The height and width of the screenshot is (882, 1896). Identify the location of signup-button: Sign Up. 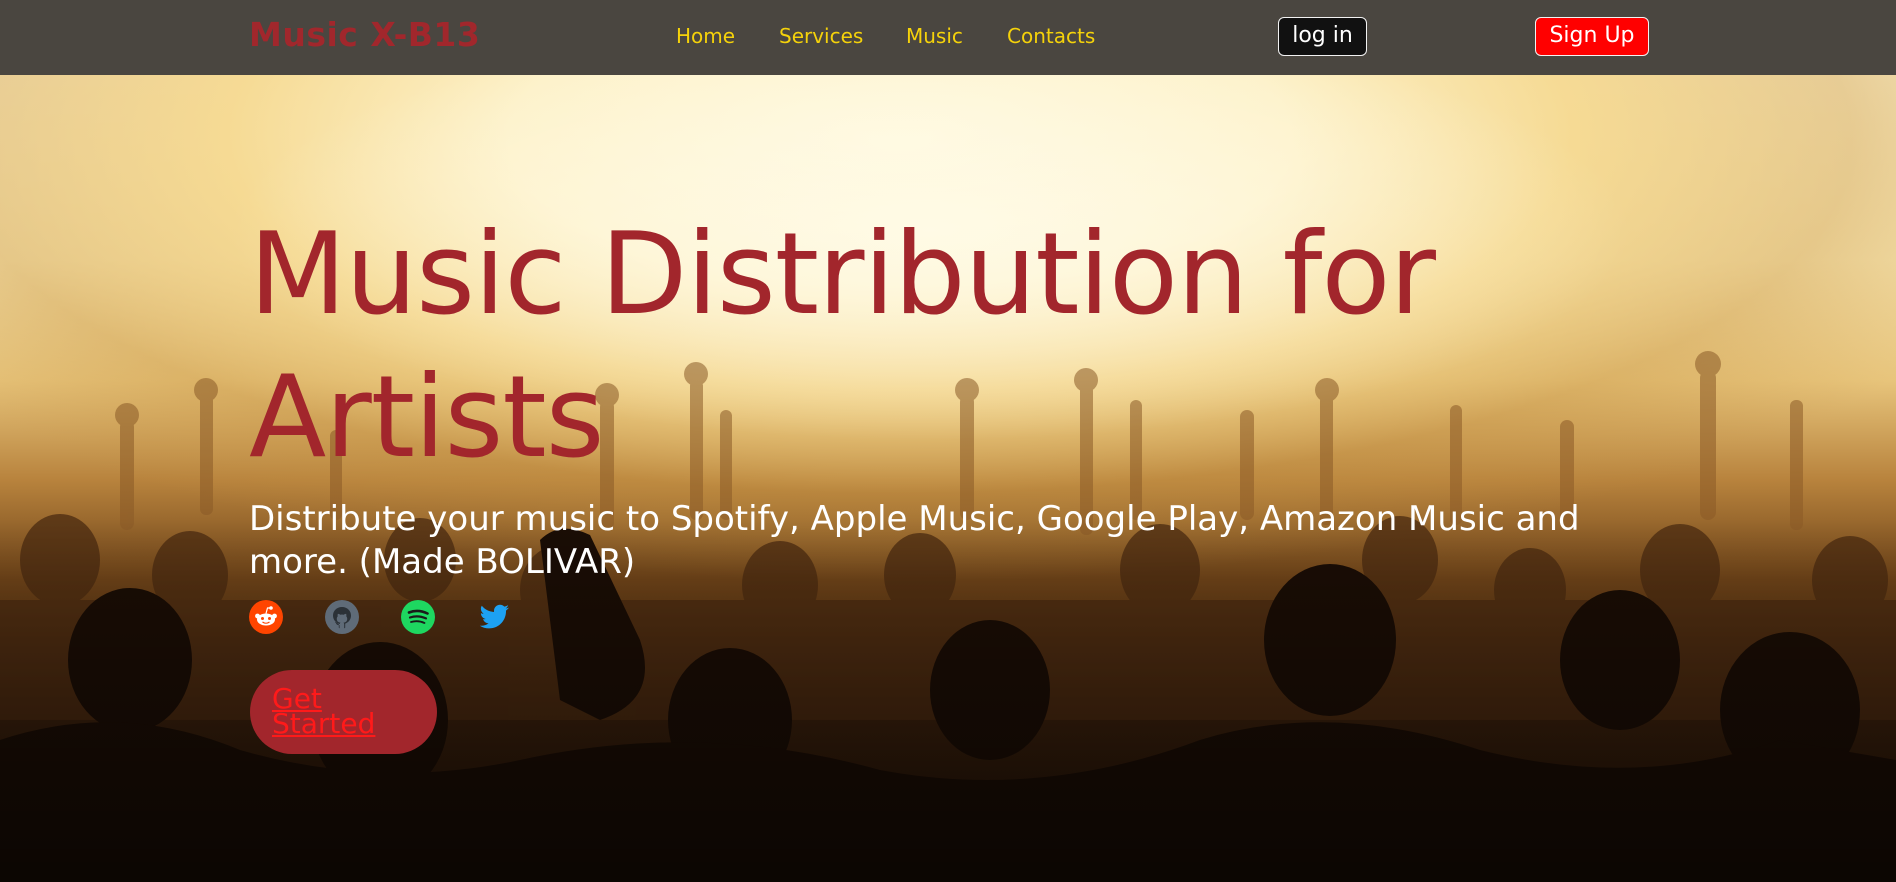
(1592, 36).